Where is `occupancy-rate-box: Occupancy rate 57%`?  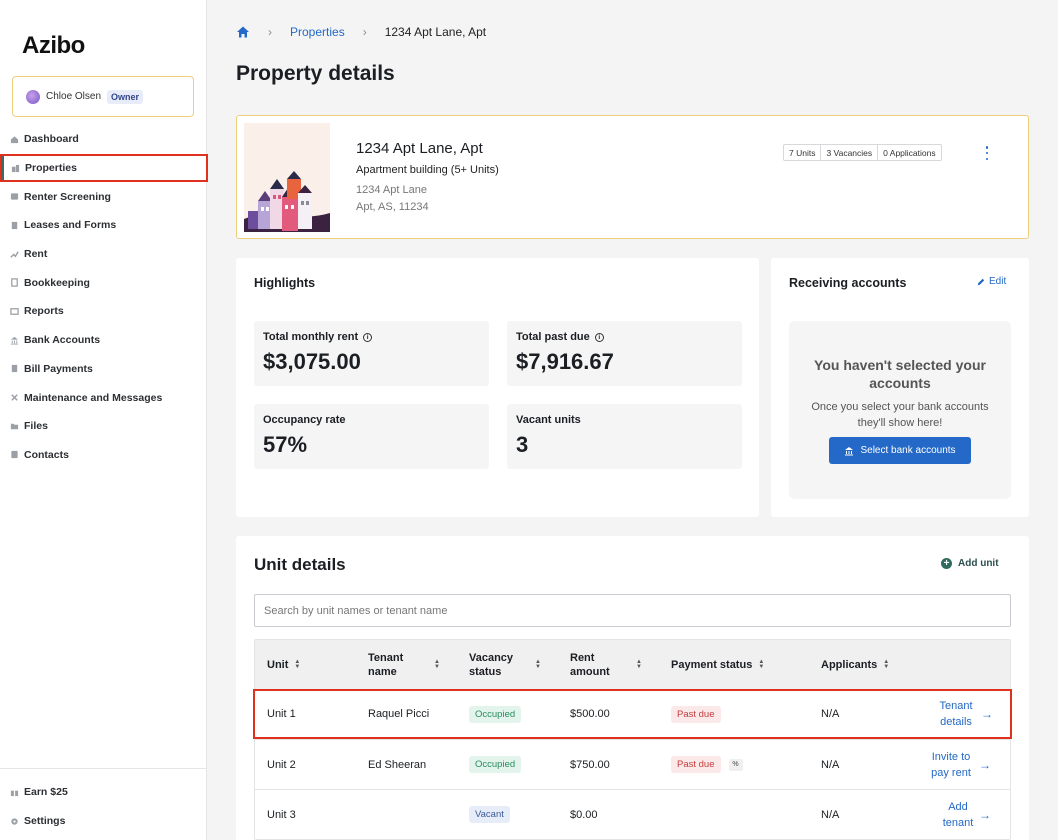
occupancy-rate-box: Occupancy rate 57% is located at coordinates (371, 436).